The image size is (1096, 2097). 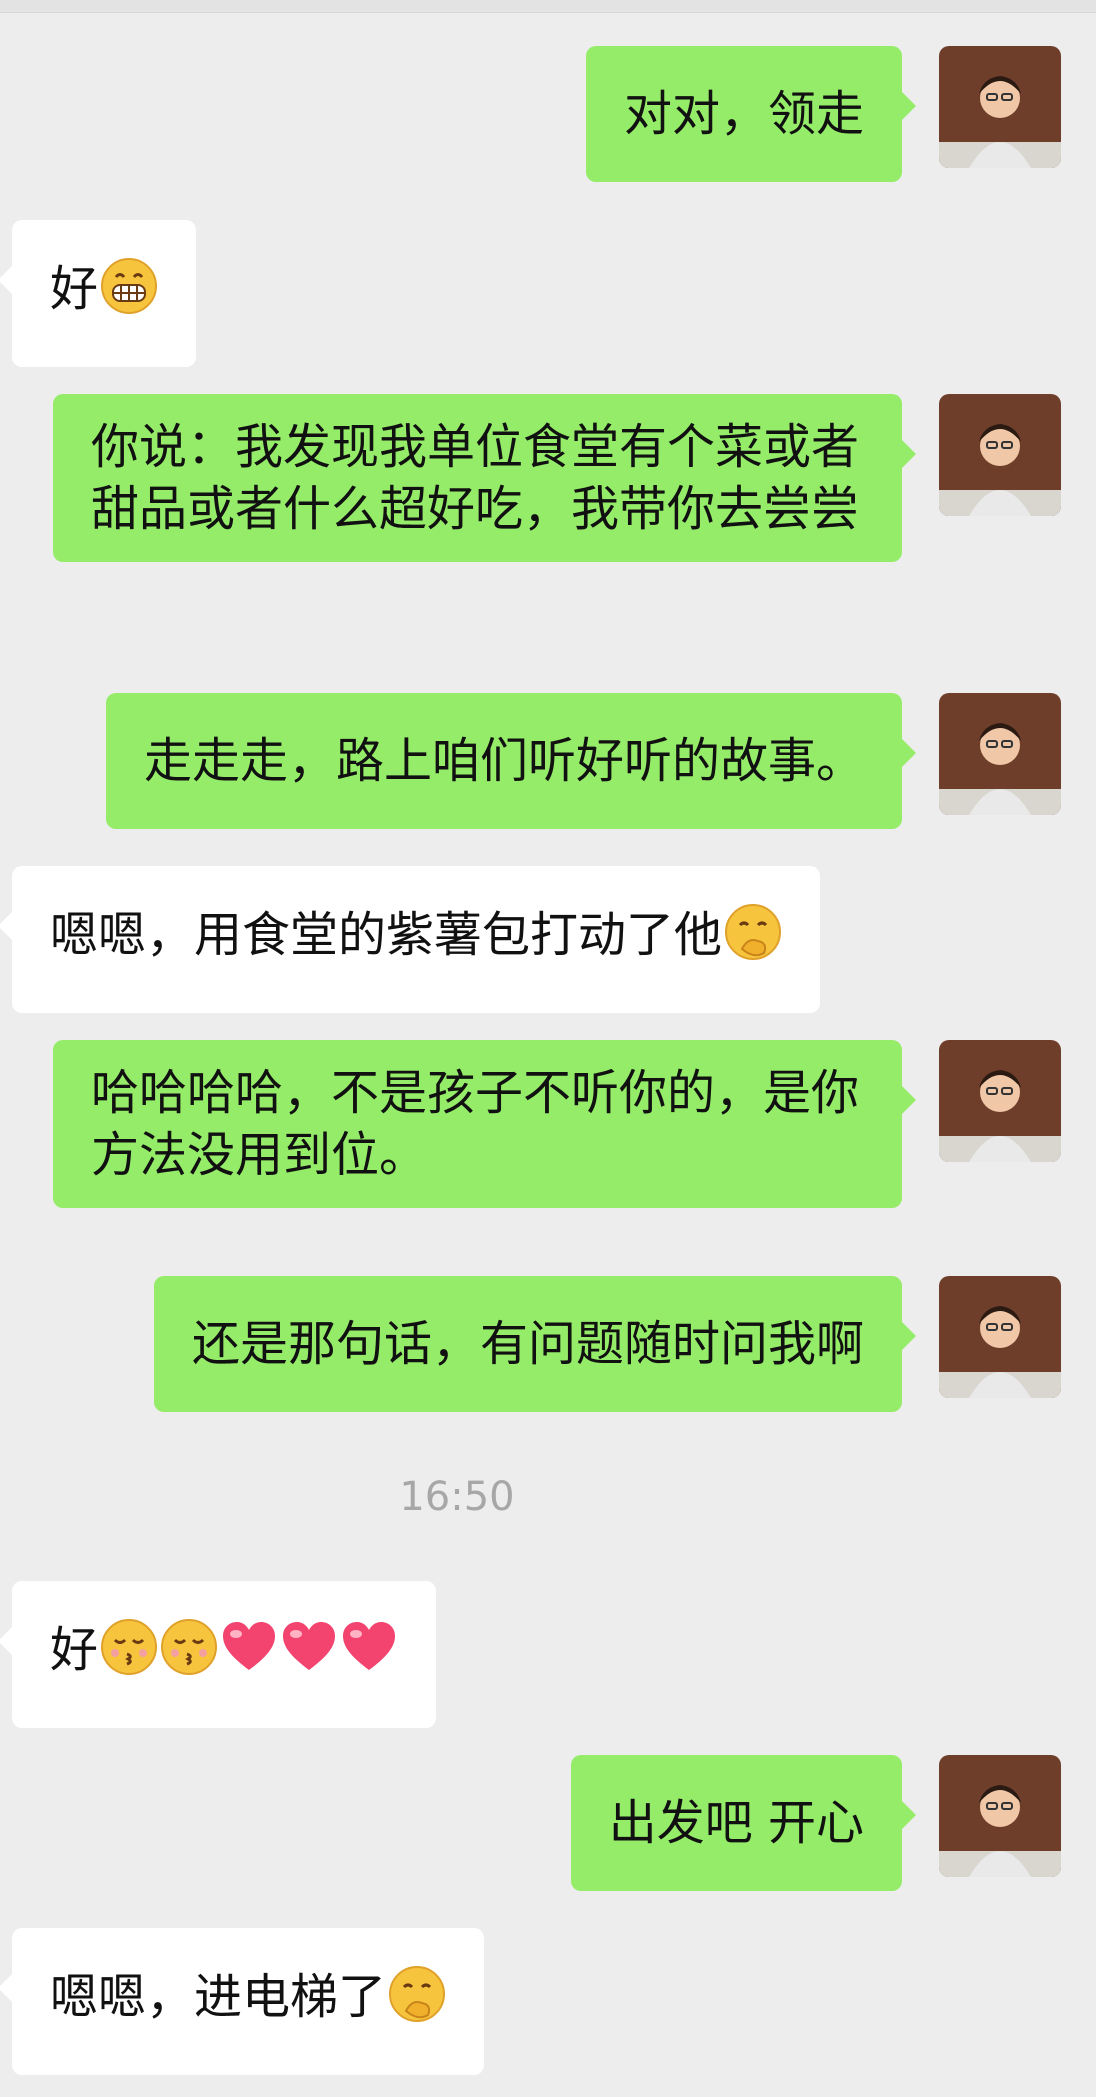 I want to click on message-text: 出发吧 开心, so click(x=736, y=1823).